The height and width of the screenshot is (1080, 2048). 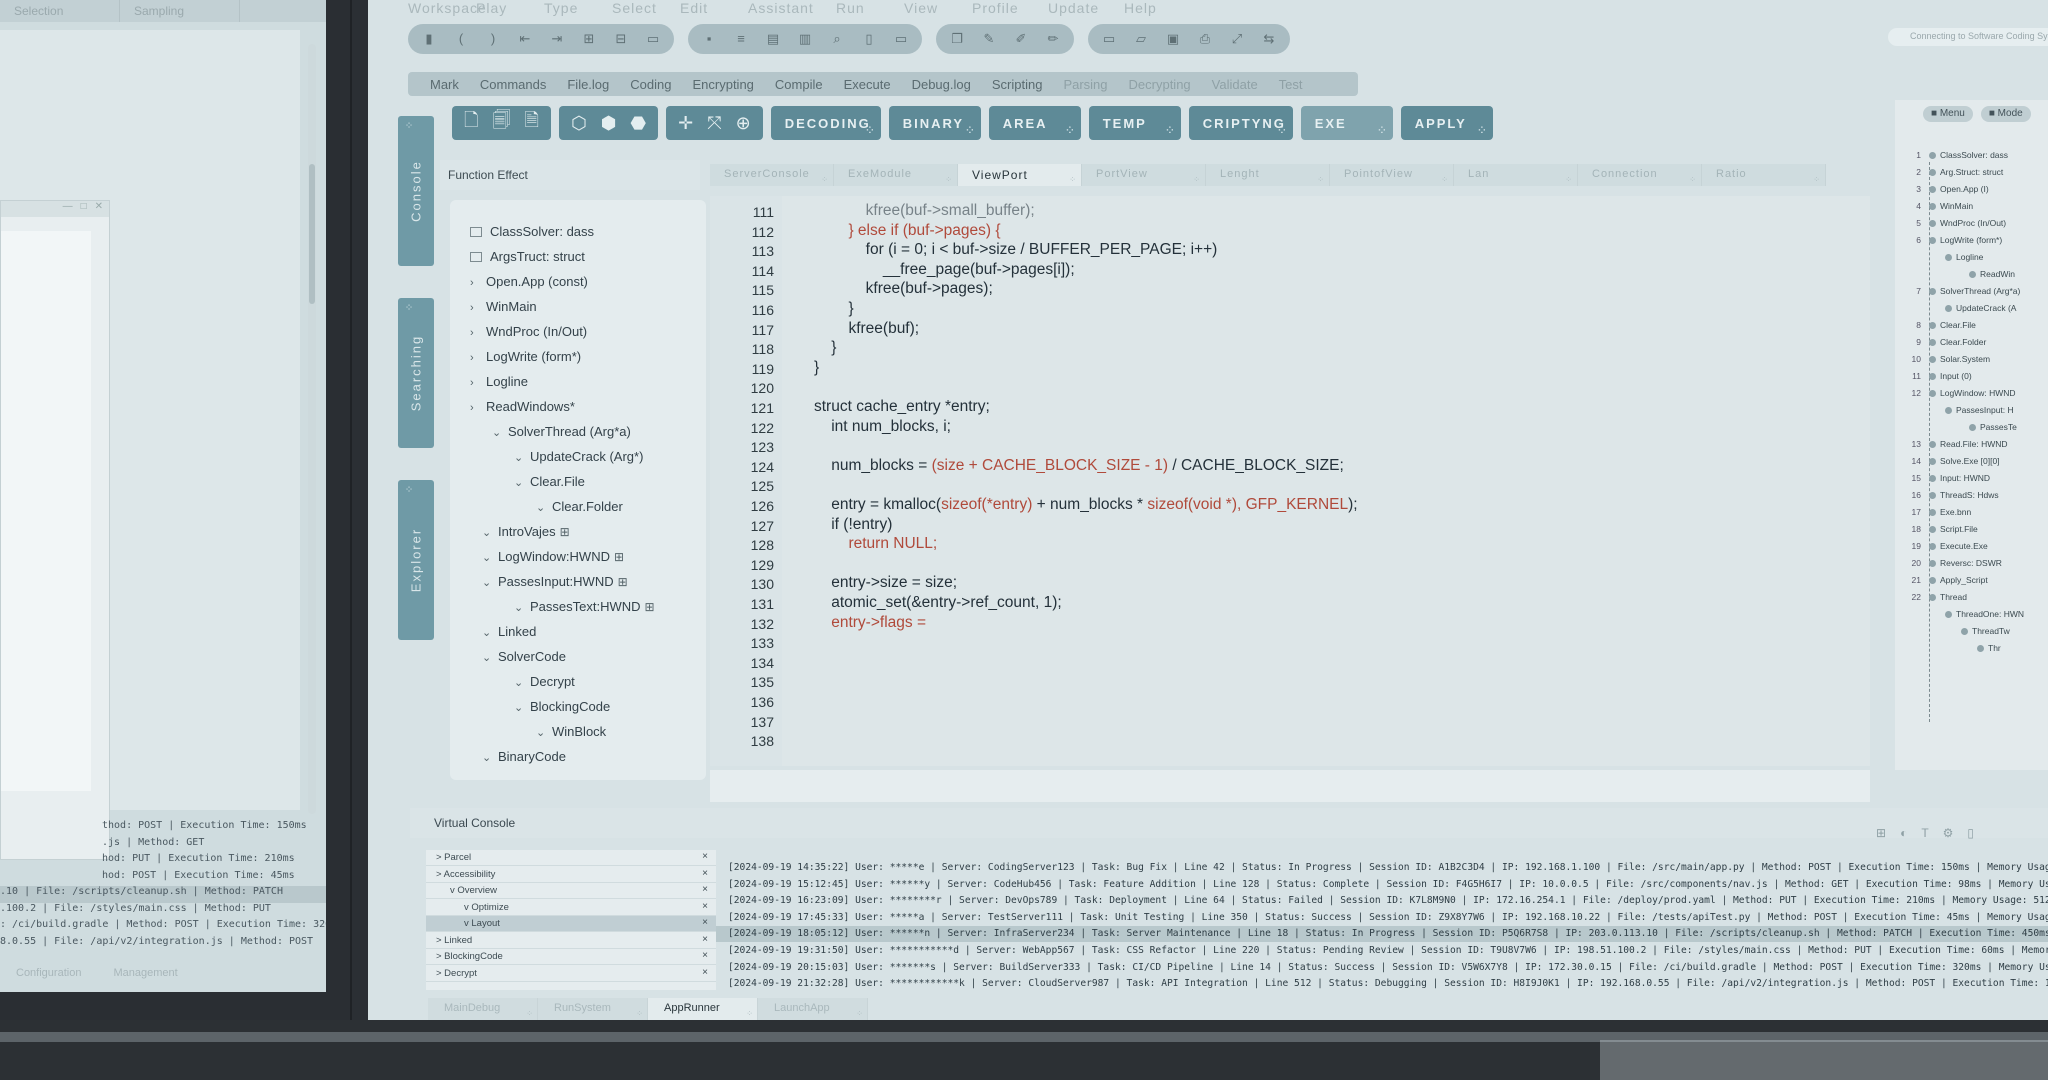 I want to click on minimize-icon: —, so click(x=68, y=209).